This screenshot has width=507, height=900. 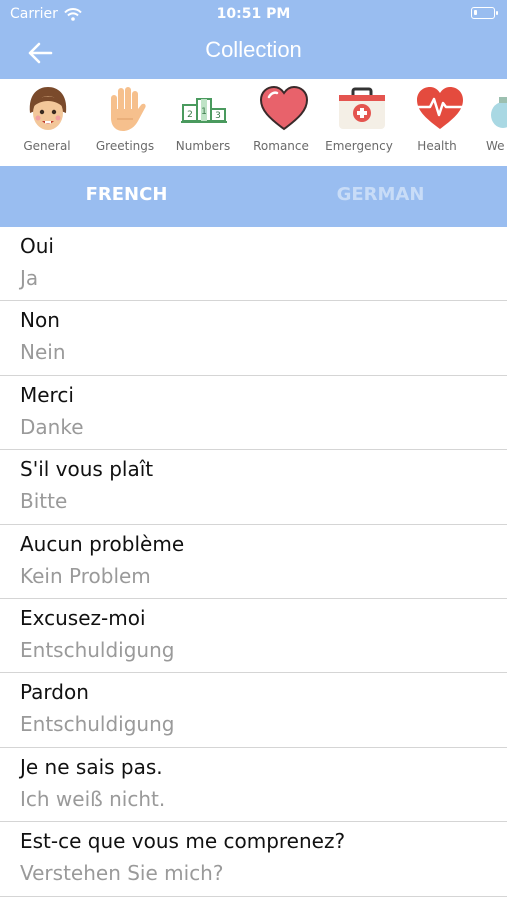 I want to click on phrase-translation: Verstehen Sie mich?, so click(x=122, y=873).